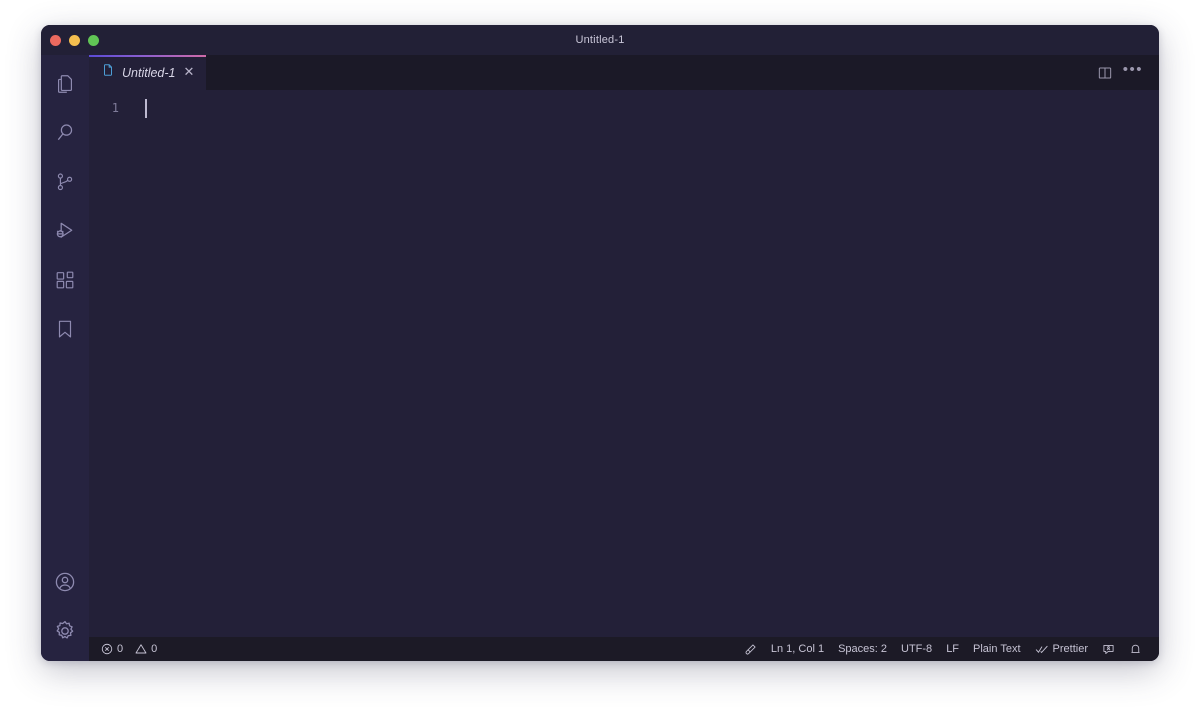 The width and height of the screenshot is (1200, 717). What do you see at coordinates (115, 108) in the screenshot?
I see `line-number: 1` at bounding box center [115, 108].